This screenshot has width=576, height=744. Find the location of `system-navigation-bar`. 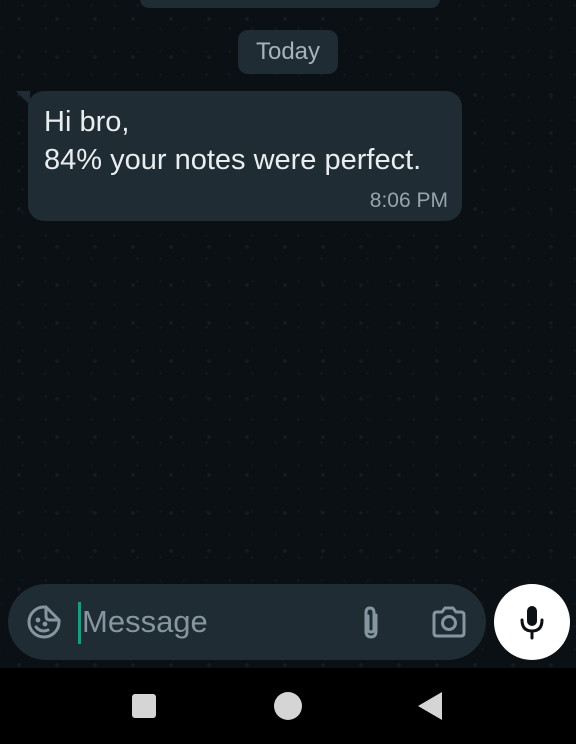

system-navigation-bar is located at coordinates (288, 706).